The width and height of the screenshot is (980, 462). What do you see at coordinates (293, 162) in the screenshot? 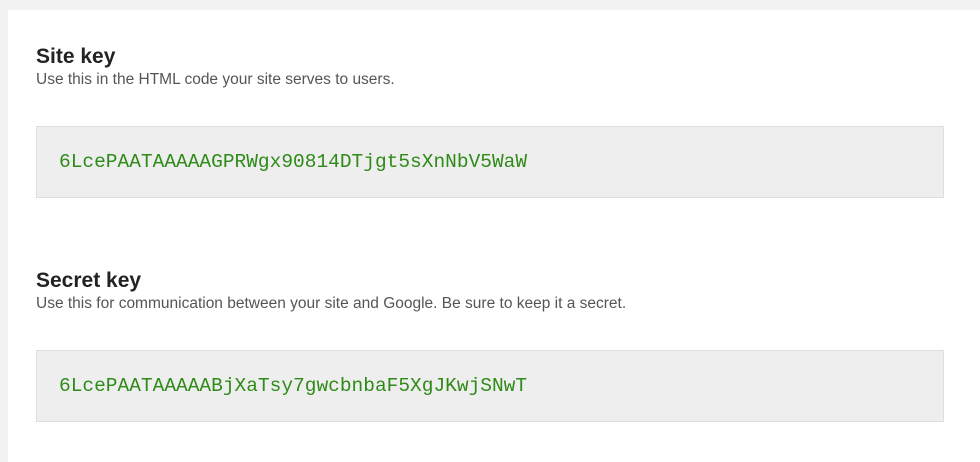
I see `site-key-value: 6LcePAATAAAAAGPRWgx90814DTjgt5sXnNbV5WaW` at bounding box center [293, 162].